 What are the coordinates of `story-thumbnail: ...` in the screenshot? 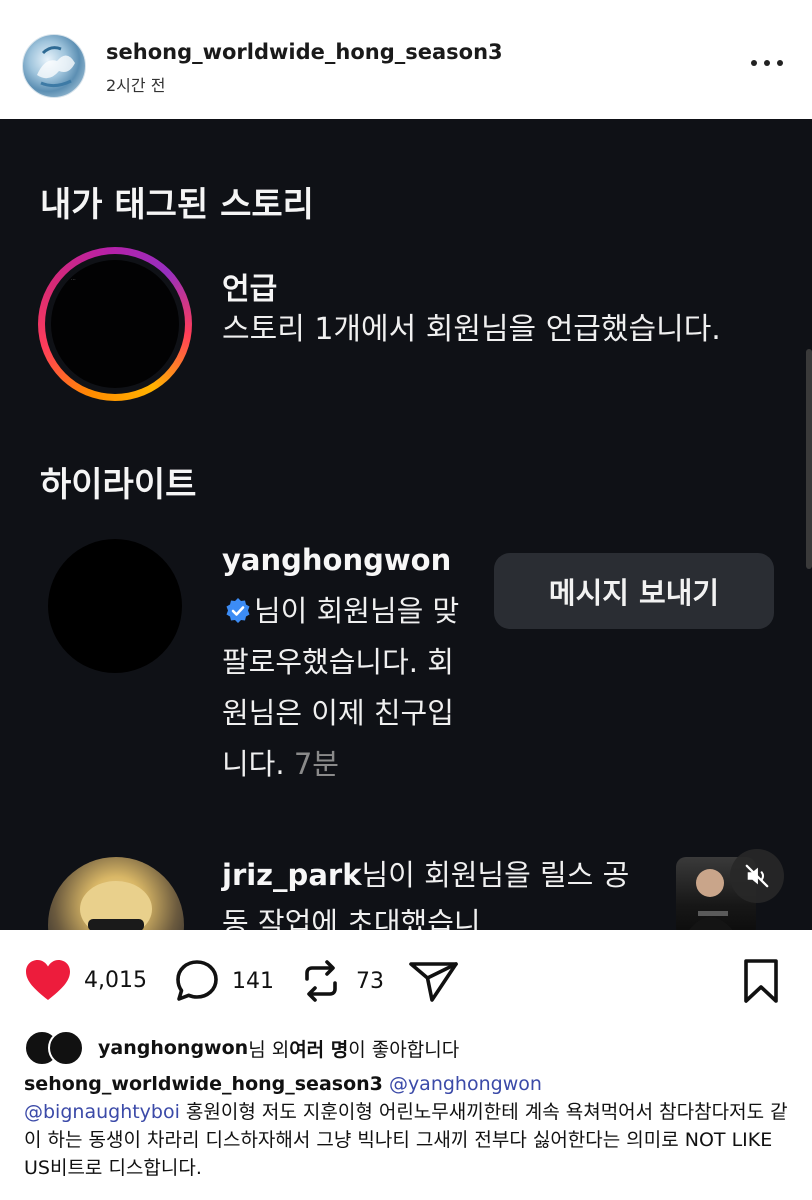 It's located at (115, 324).